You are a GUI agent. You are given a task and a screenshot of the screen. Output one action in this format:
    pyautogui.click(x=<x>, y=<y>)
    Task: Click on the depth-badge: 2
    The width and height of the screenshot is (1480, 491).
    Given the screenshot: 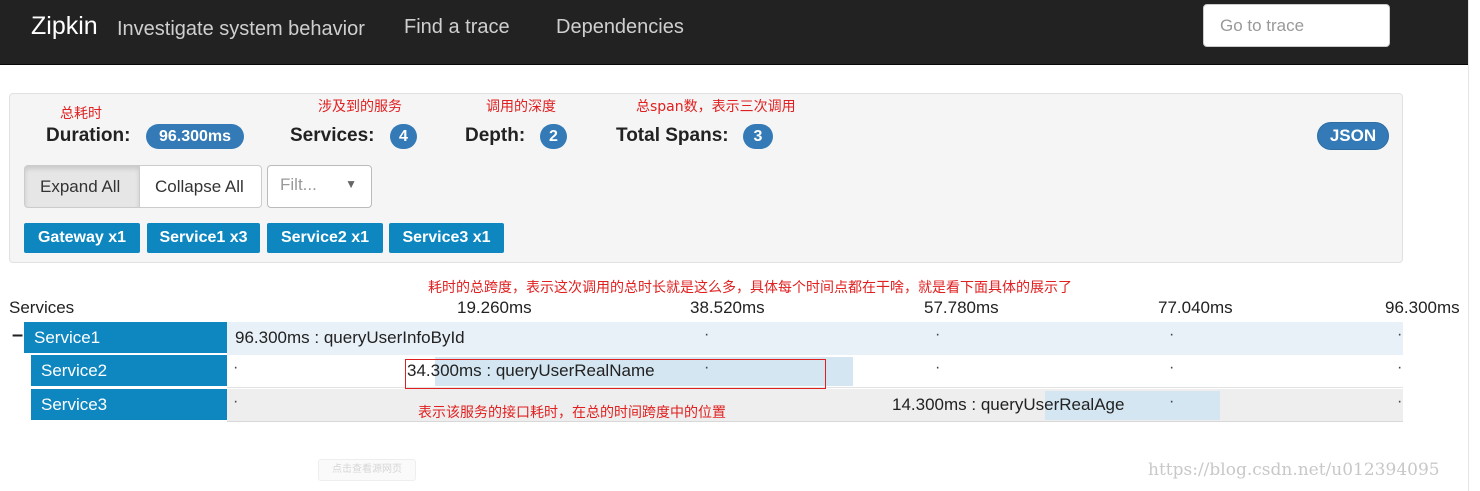 What is the action you would take?
    pyautogui.click(x=553, y=136)
    